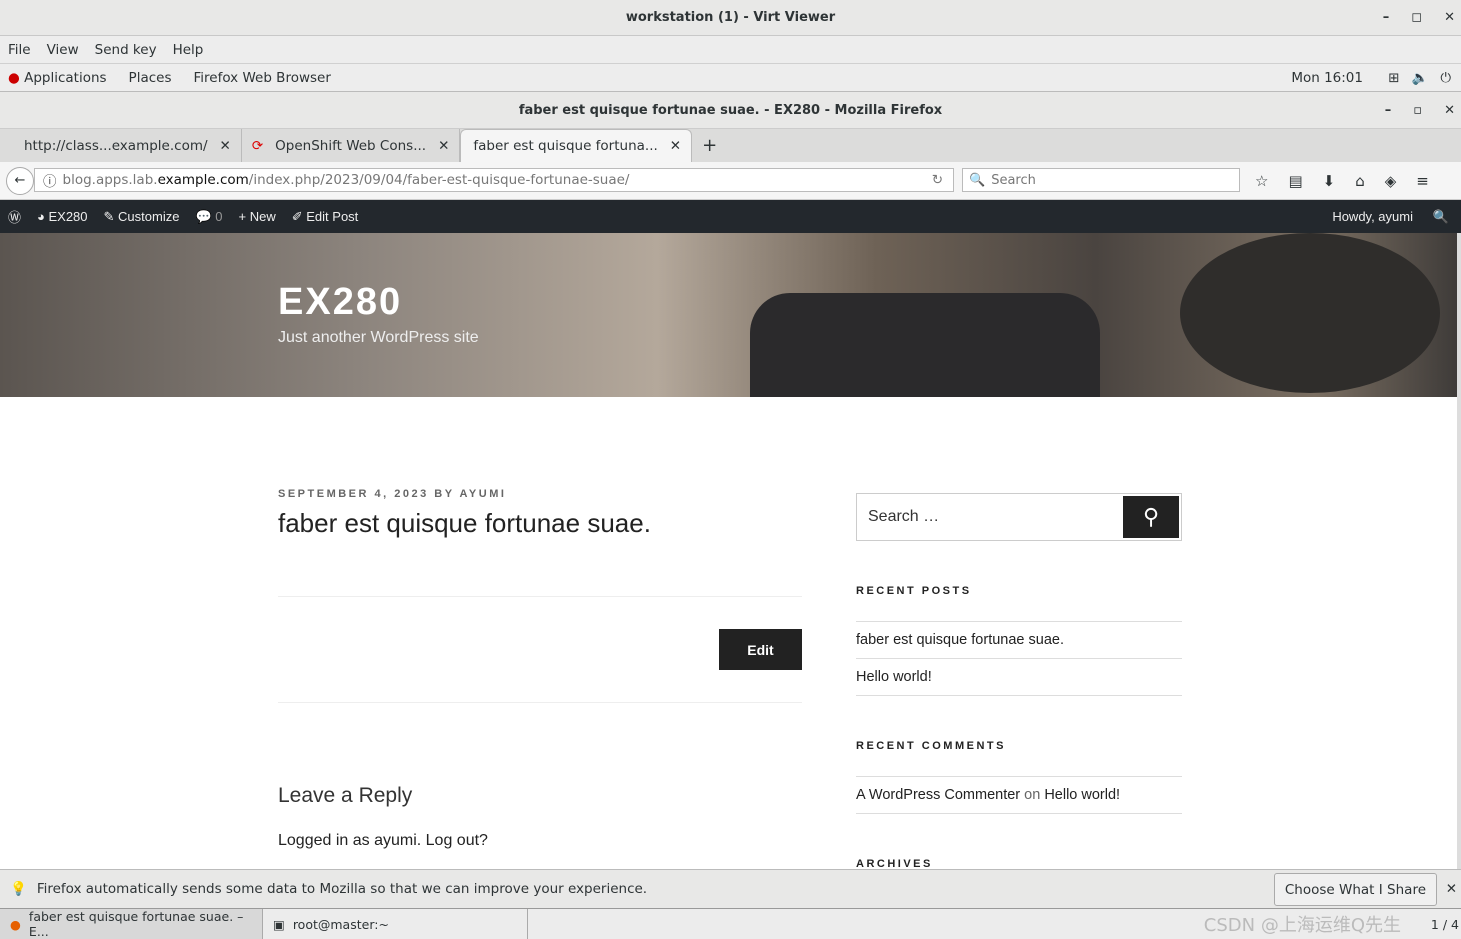 The width and height of the screenshot is (1461, 939). What do you see at coordinates (383, 841) in the screenshot?
I see `logged-in-text: Logged in as ayumi. Log out?` at bounding box center [383, 841].